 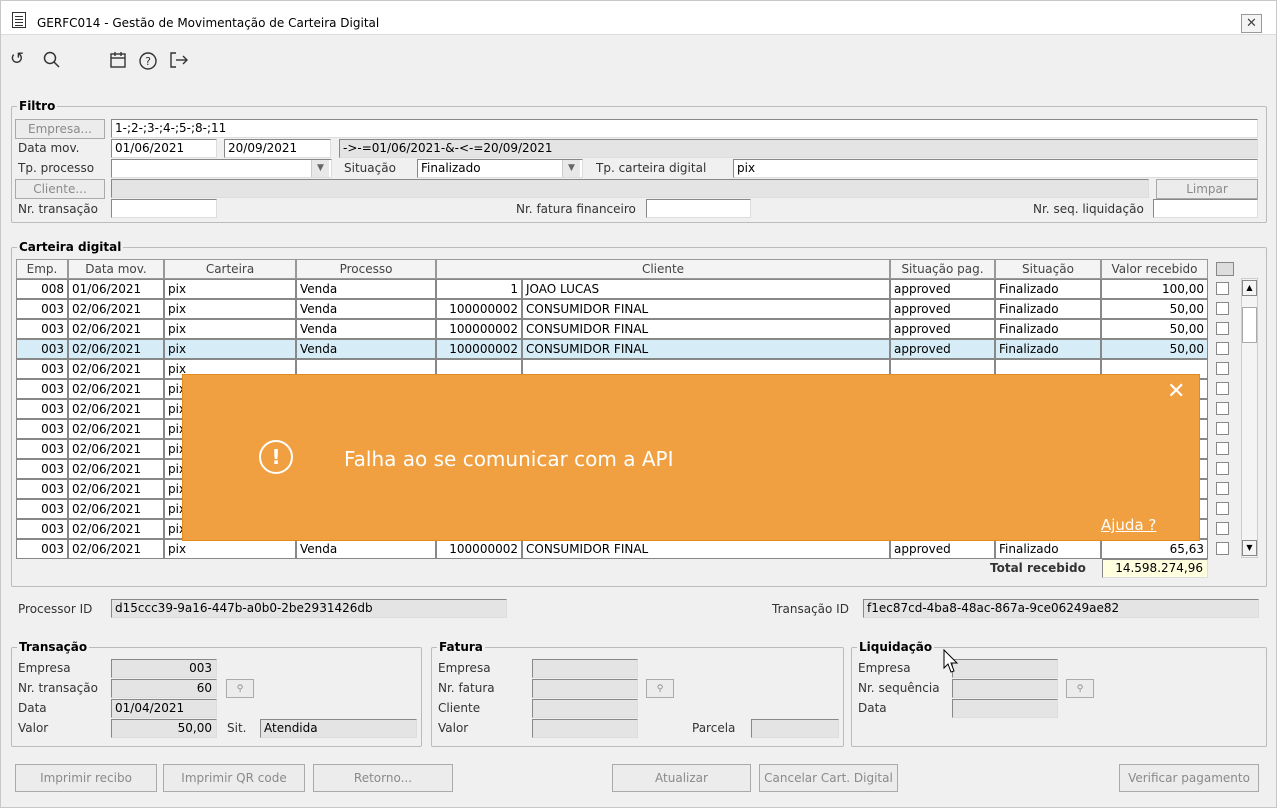 What do you see at coordinates (116, 269) in the screenshot?
I see `column-header: Data mov.` at bounding box center [116, 269].